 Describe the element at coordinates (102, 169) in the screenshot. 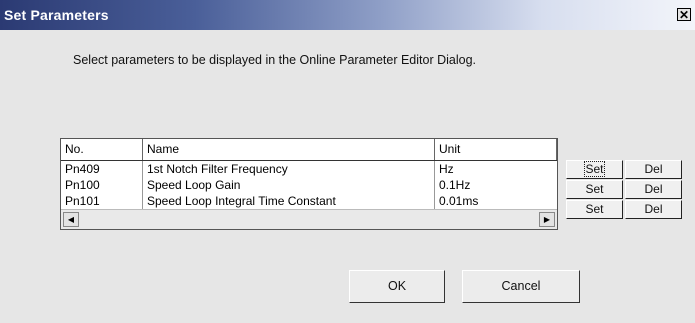

I see `cell-no: Pn409` at that location.